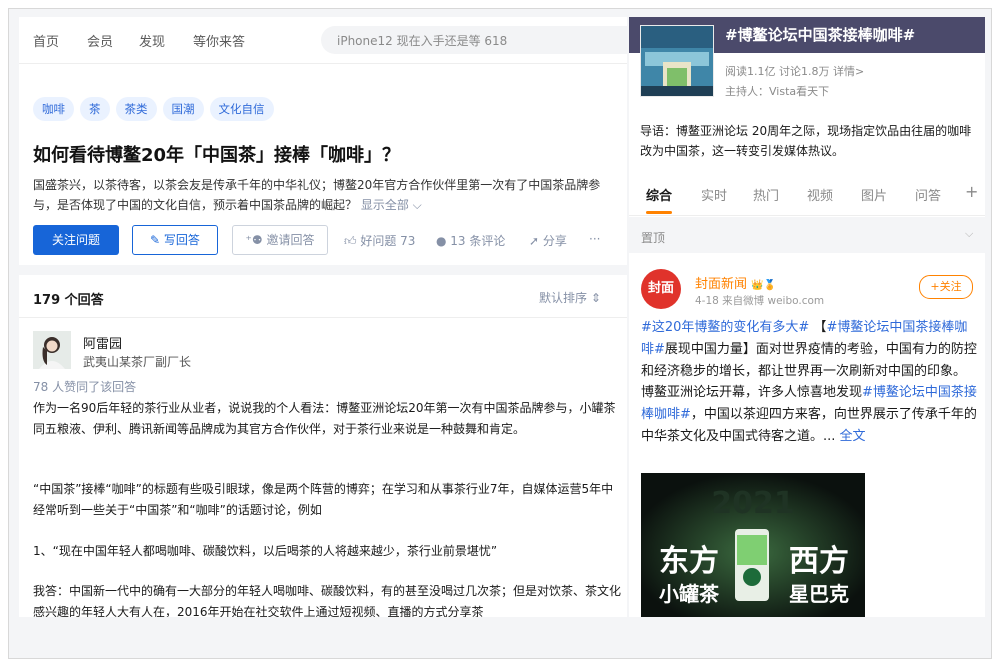 This screenshot has height=667, width=1000. I want to click on topic-host: 主持人：Vista看天下, so click(777, 91).